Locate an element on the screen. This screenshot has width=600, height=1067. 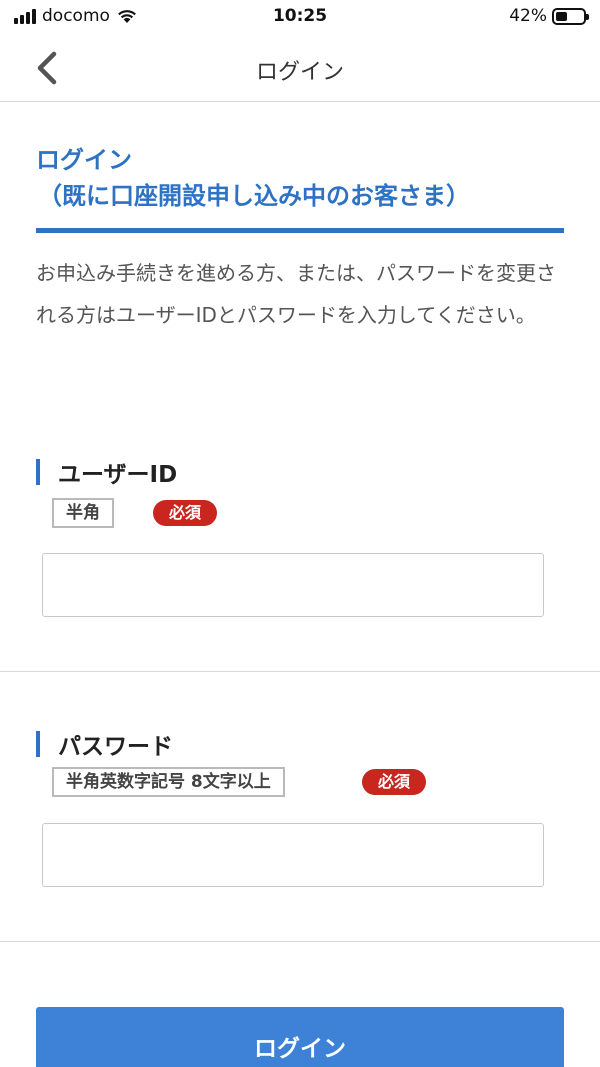
user-id-required-badge: 必須 is located at coordinates (185, 513).